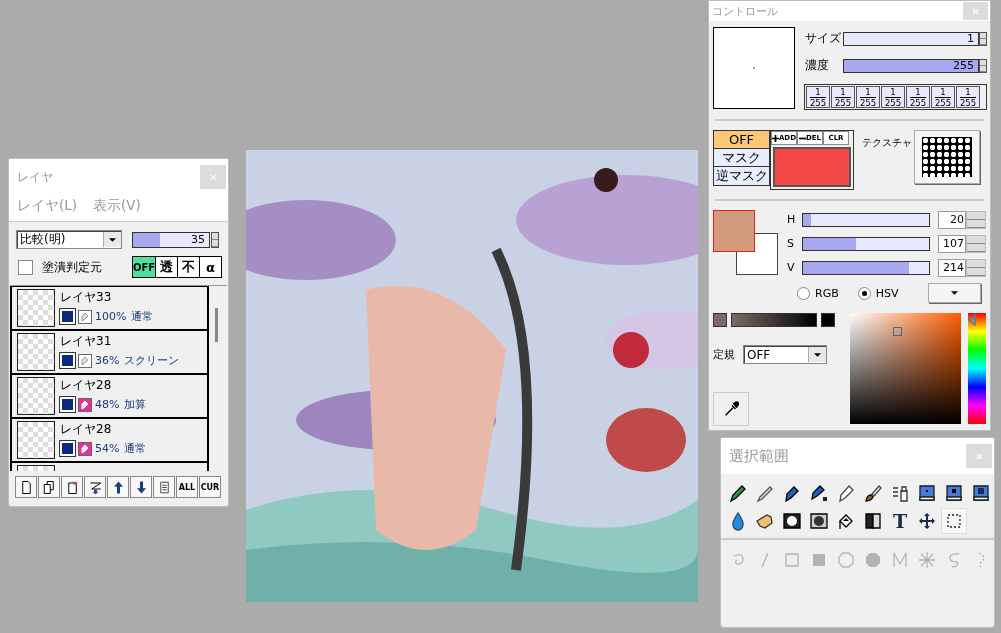 This screenshot has height=633, width=1001. Describe the element at coordinates (166, 267) in the screenshot. I see `mode-button: 透` at that location.